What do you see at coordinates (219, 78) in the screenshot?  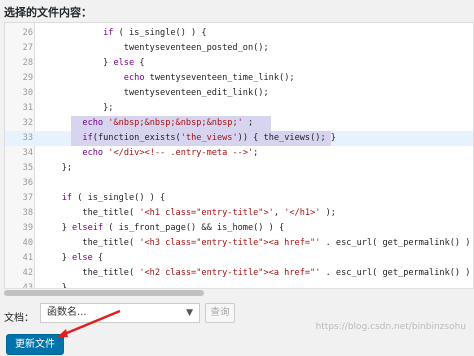 I see `code-token: twentyseventeen_time_link();` at bounding box center [219, 78].